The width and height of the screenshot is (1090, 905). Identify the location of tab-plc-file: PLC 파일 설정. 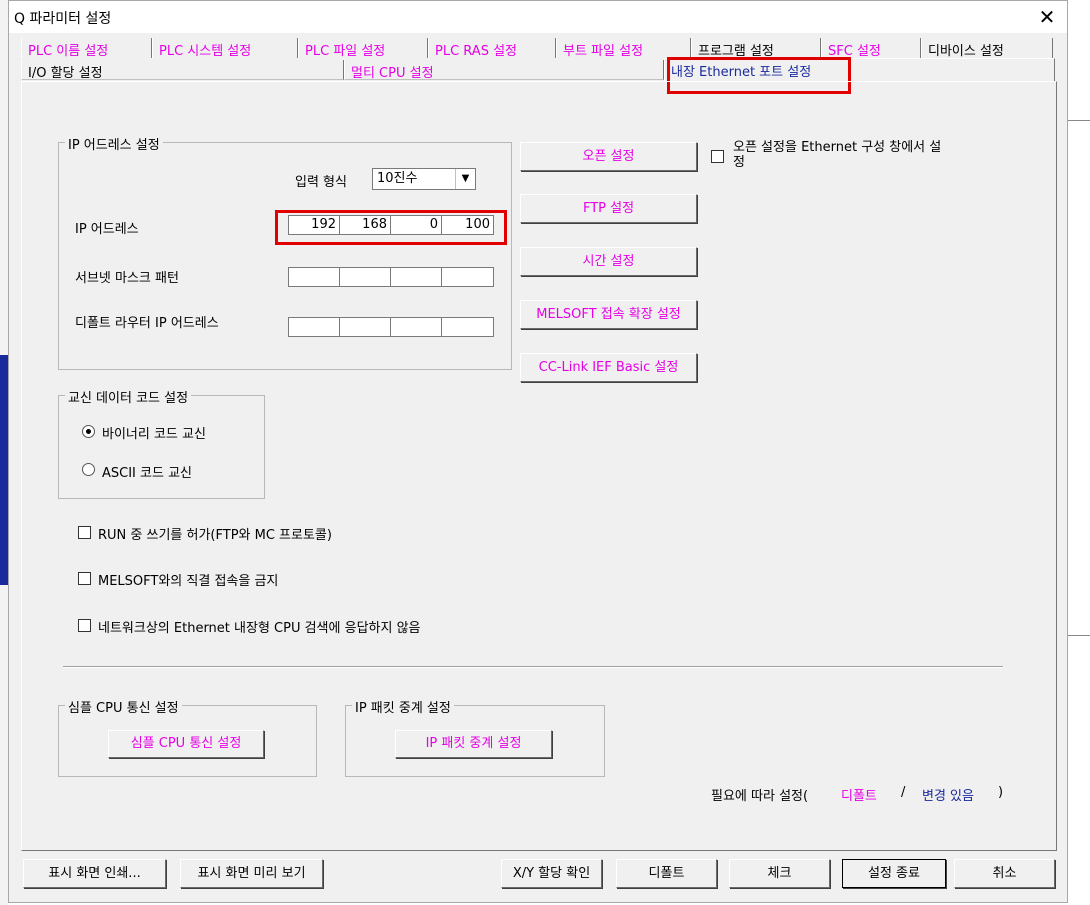
(363, 48).